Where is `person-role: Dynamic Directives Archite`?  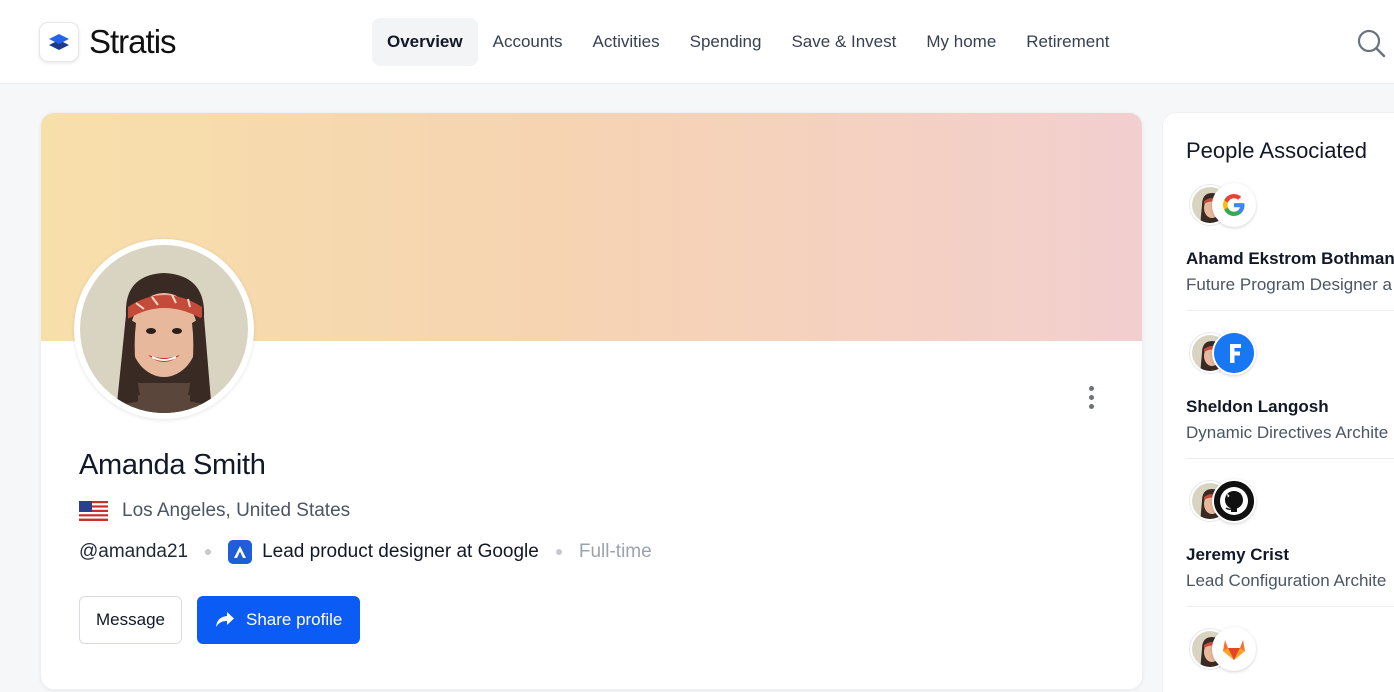 person-role: Dynamic Directives Archite is located at coordinates (1287, 432).